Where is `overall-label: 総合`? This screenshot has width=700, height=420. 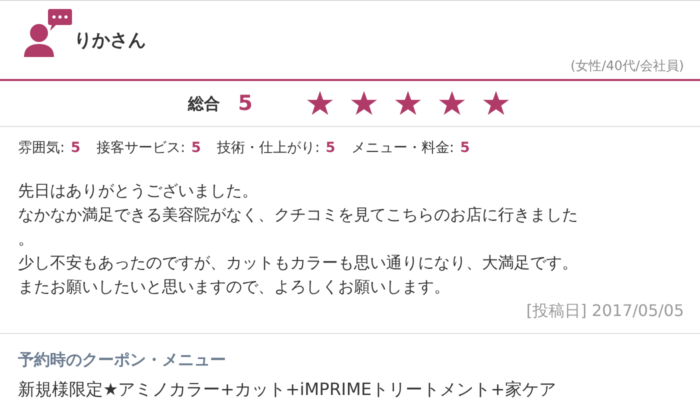
overall-label: 総合 is located at coordinates (204, 103).